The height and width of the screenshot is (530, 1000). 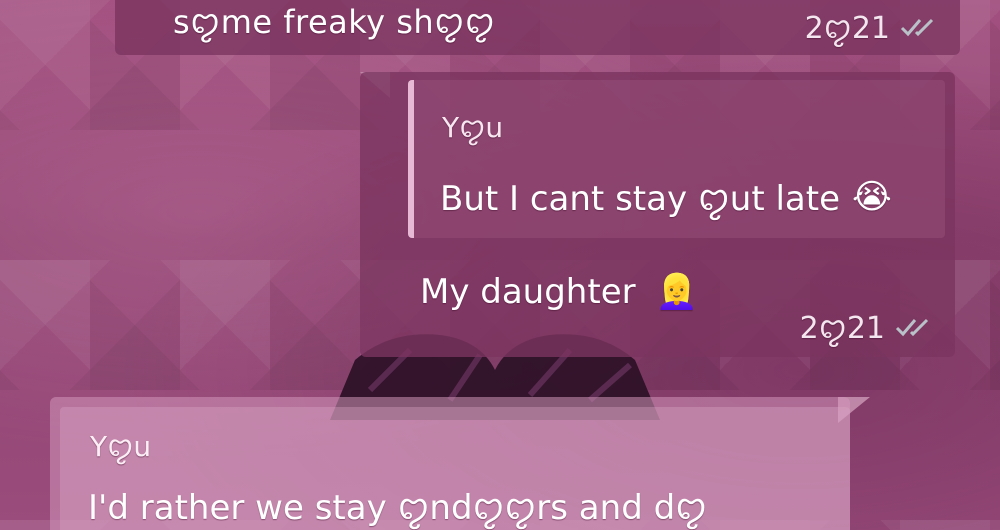 I want to click on quoted-text: But I cant stay ꨄut late, so click(x=640, y=199).